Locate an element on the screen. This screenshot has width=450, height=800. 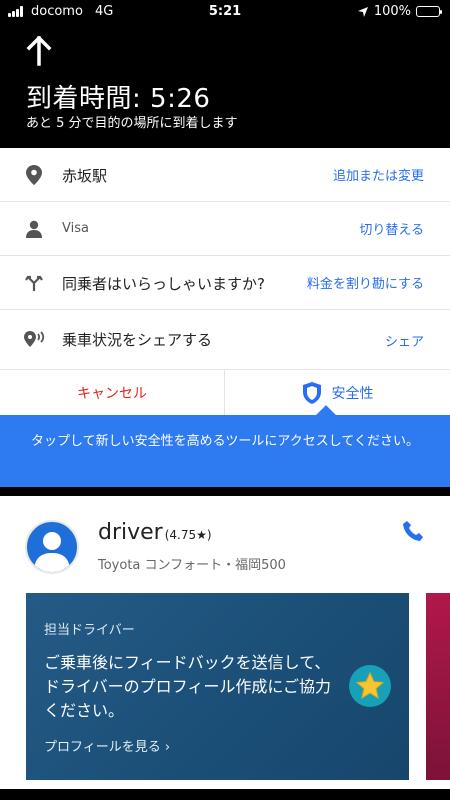
battery-icon is located at coordinates (429, 11).